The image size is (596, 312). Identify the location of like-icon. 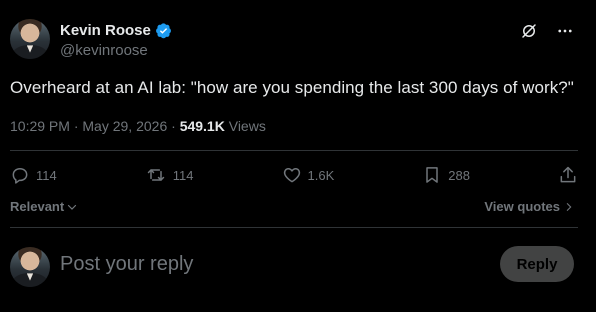
(291, 175).